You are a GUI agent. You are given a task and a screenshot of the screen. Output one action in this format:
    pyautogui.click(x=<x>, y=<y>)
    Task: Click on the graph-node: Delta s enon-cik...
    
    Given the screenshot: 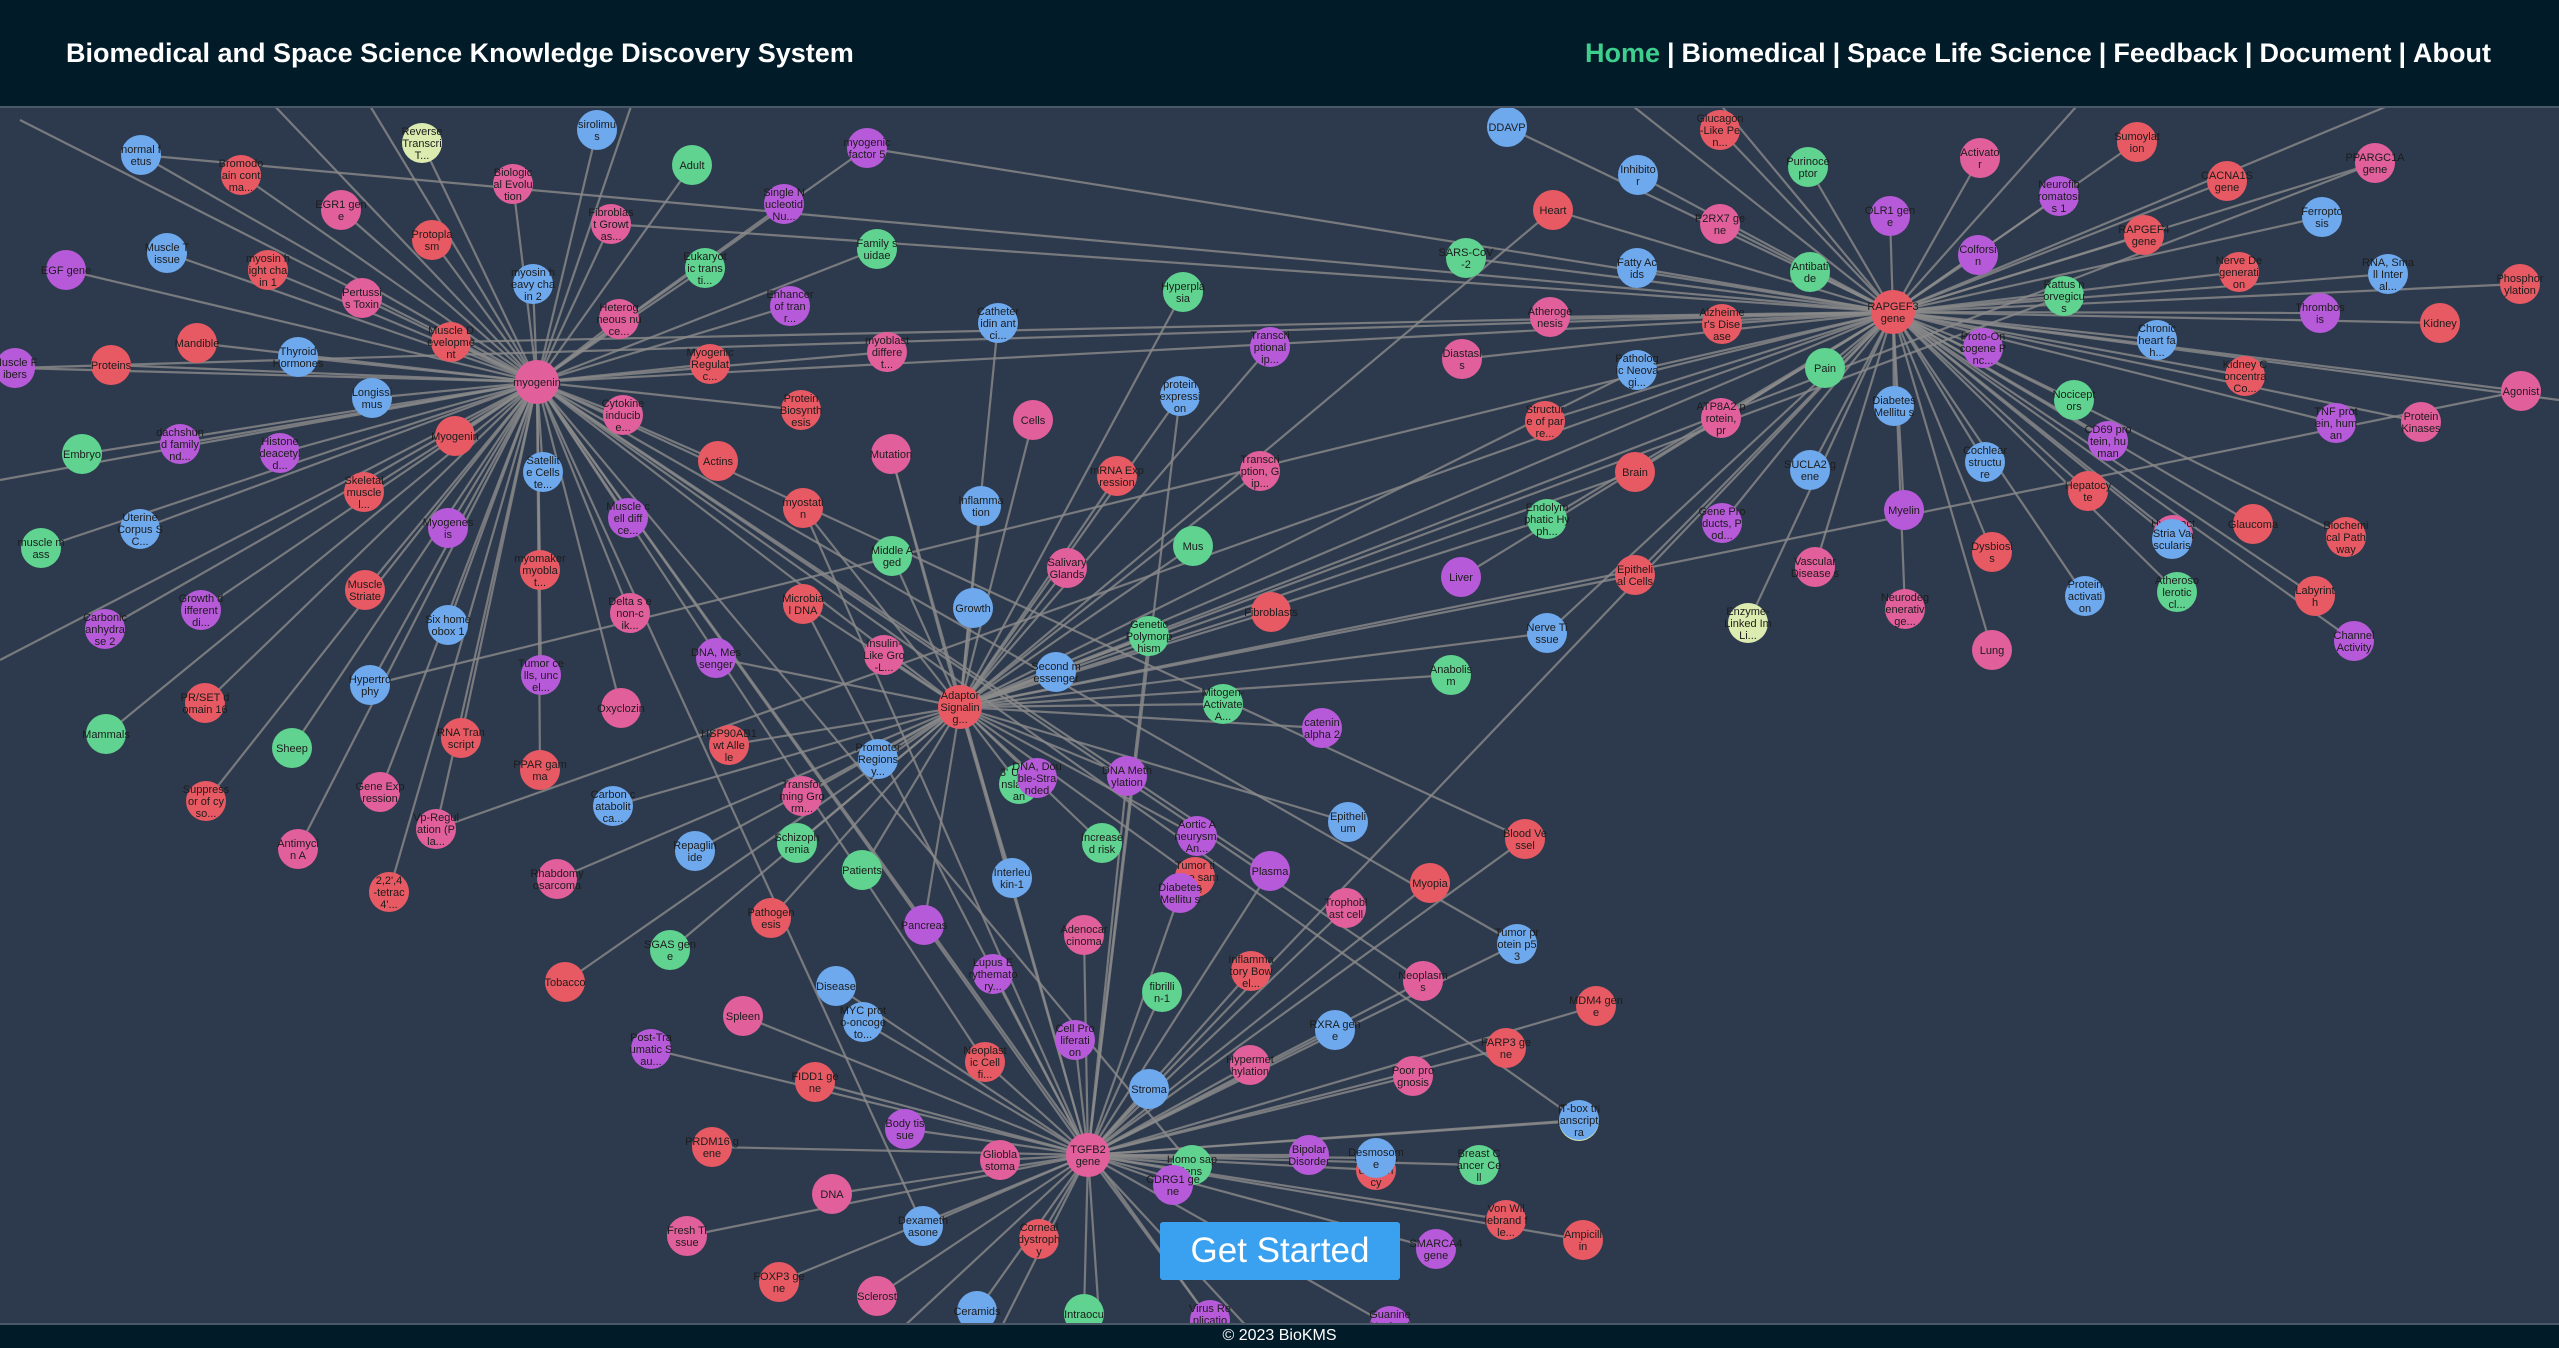 What is the action you would take?
    pyautogui.click(x=630, y=613)
    